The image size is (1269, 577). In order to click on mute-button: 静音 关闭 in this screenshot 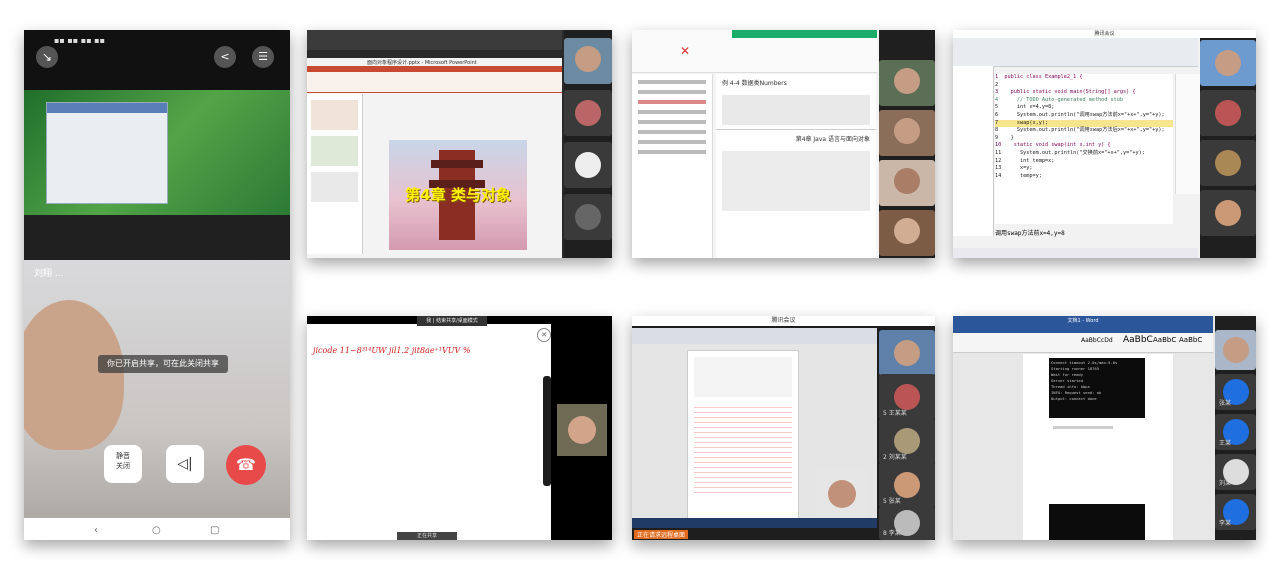, I will do `click(123, 464)`.